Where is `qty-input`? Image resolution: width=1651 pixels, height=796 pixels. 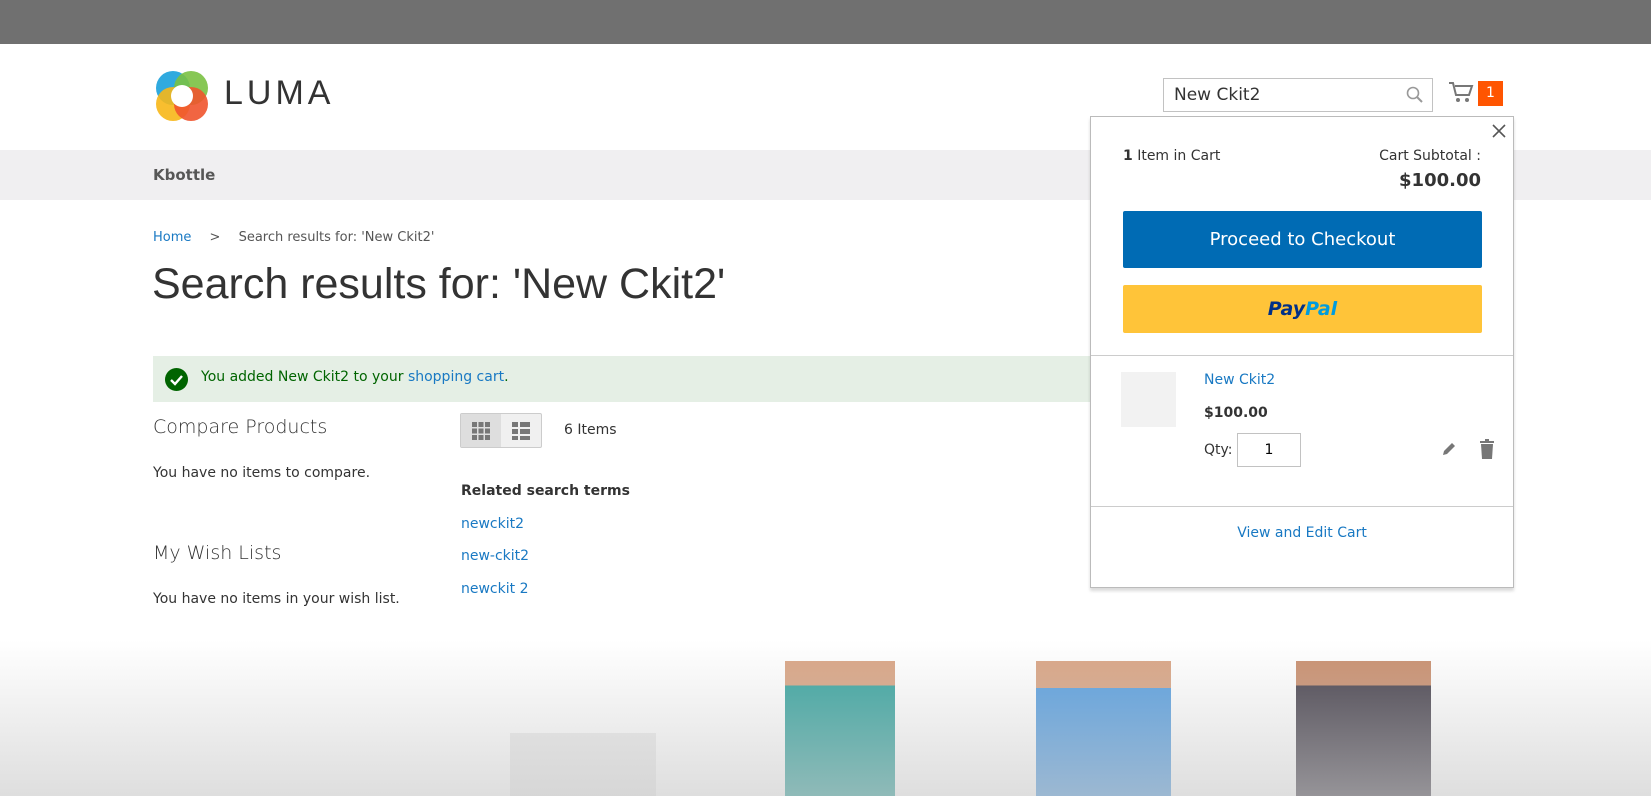 qty-input is located at coordinates (1269, 450).